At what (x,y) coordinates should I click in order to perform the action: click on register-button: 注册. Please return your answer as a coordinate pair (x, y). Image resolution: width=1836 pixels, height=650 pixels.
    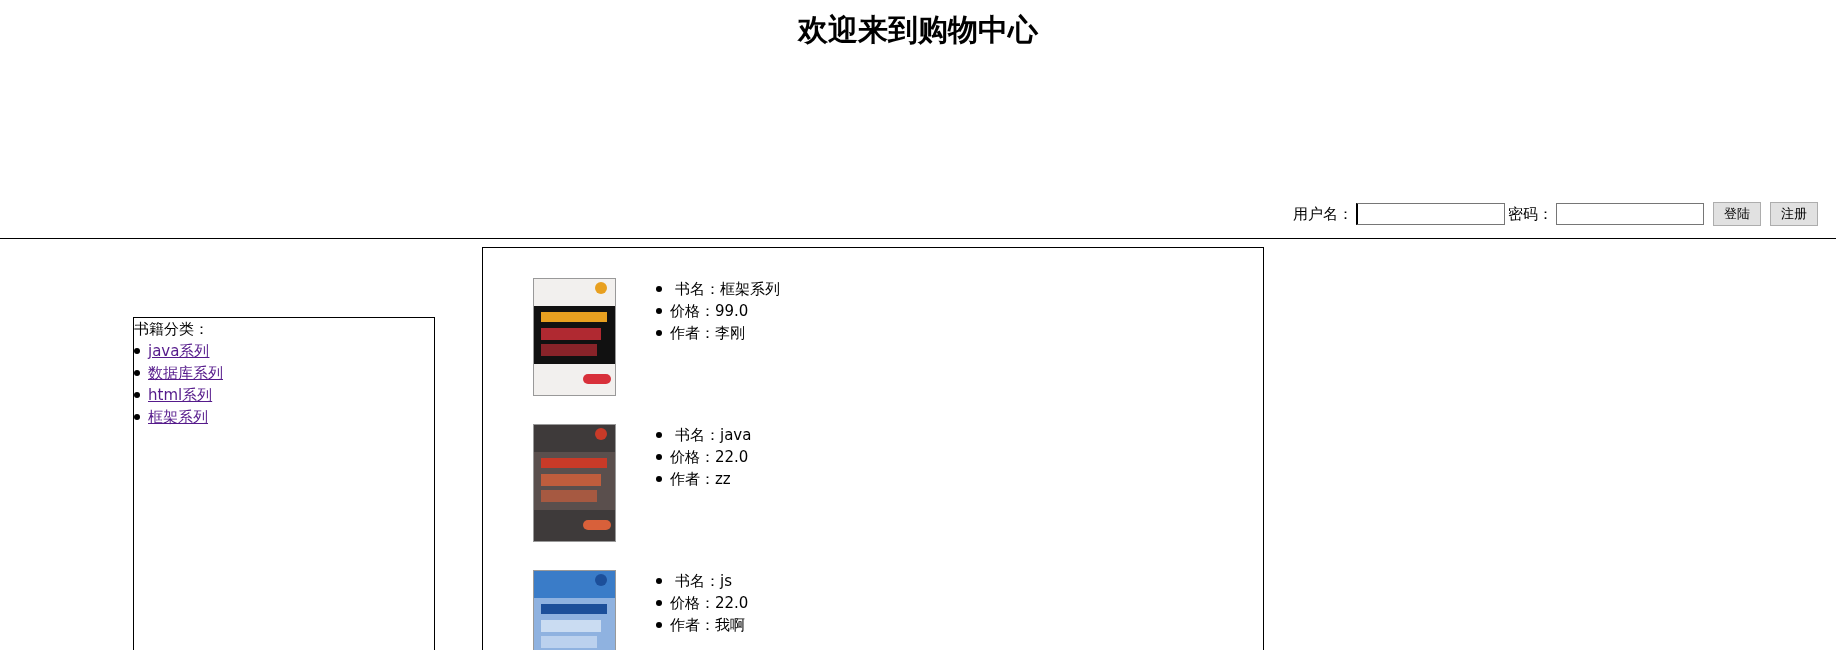
    Looking at the image, I should click on (1794, 214).